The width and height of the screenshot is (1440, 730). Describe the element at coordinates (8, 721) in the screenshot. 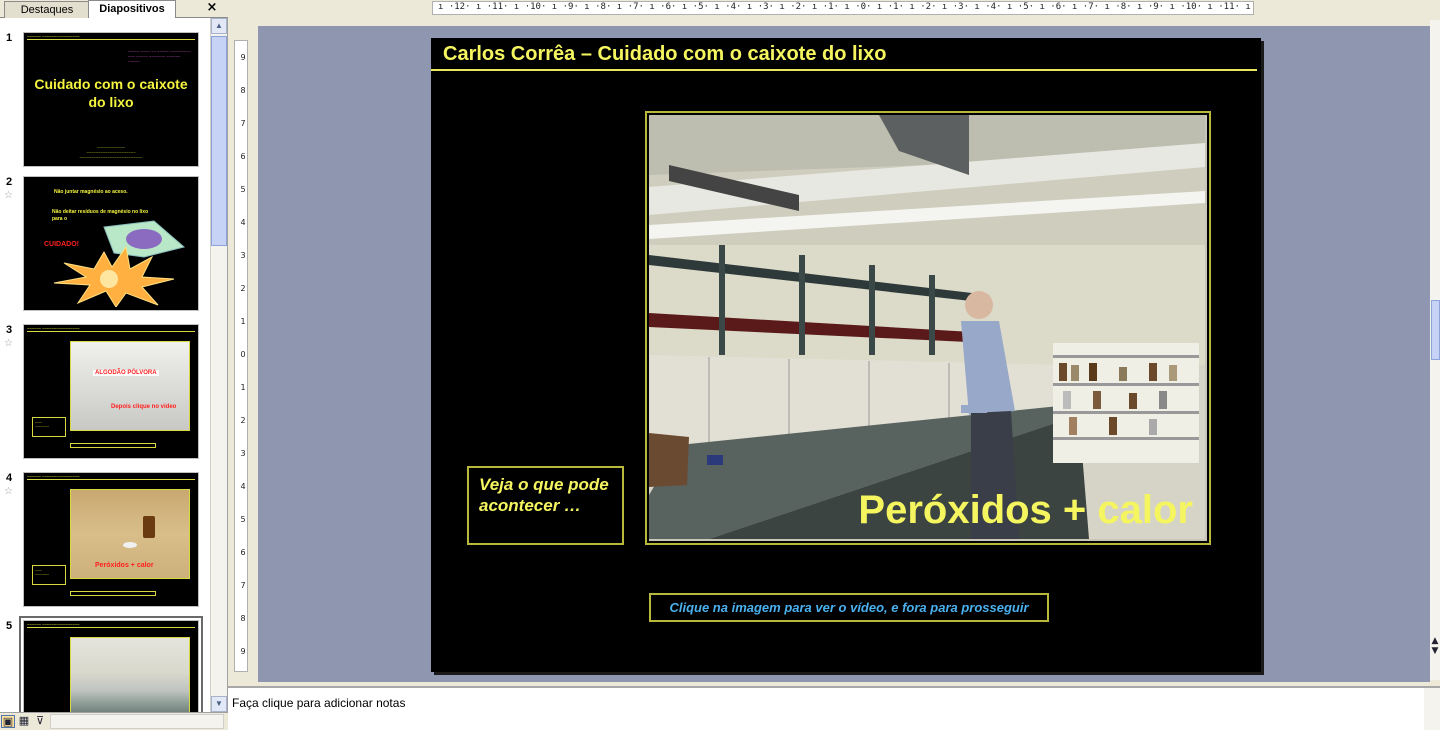

I see `normal-view-icon: ▣` at that location.